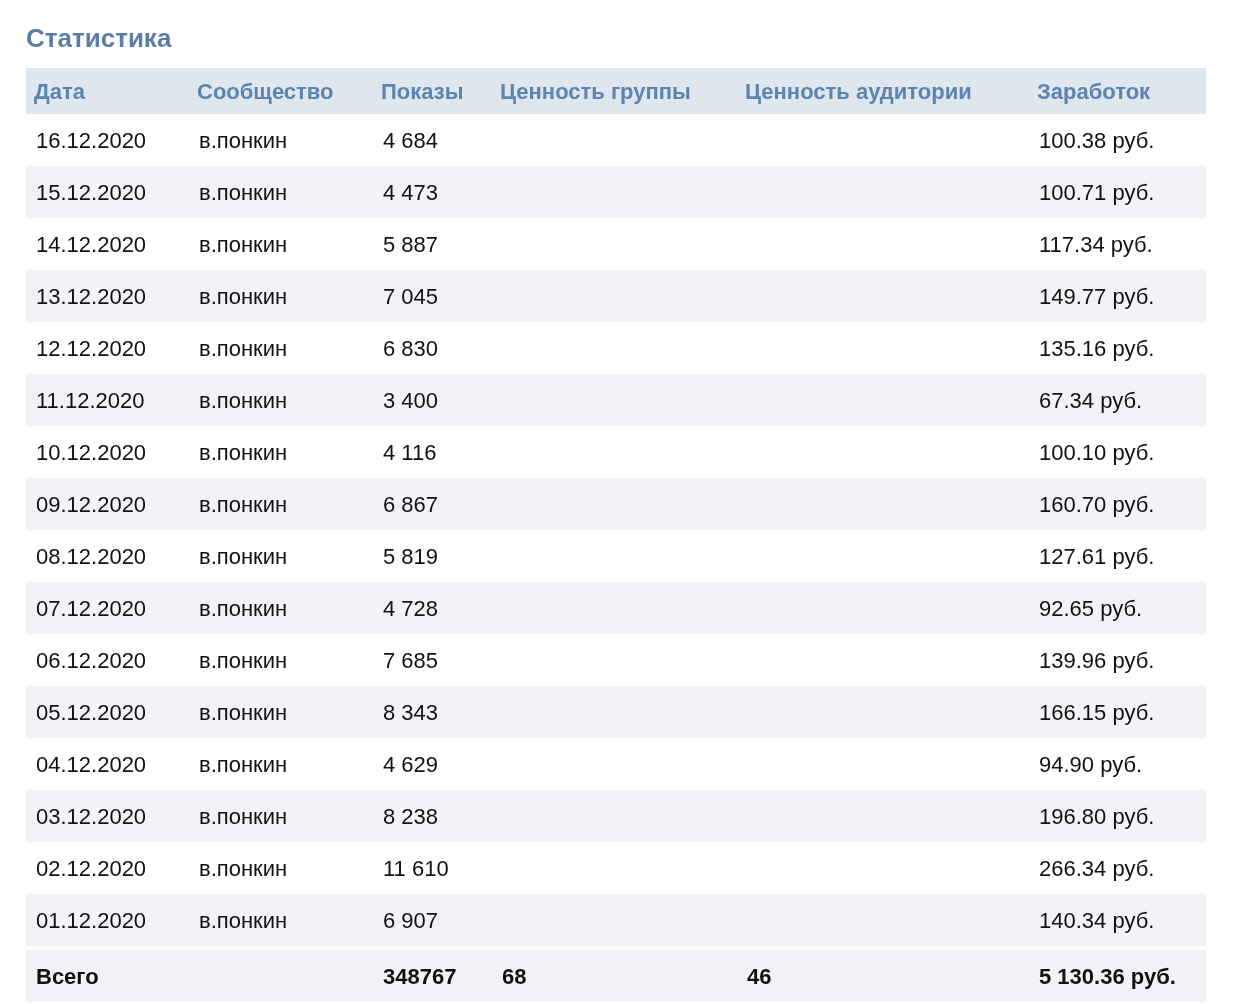 Image resolution: width=1242 pixels, height=1004 pixels. I want to click on table-cell: 100.38 руб., so click(1097, 140).